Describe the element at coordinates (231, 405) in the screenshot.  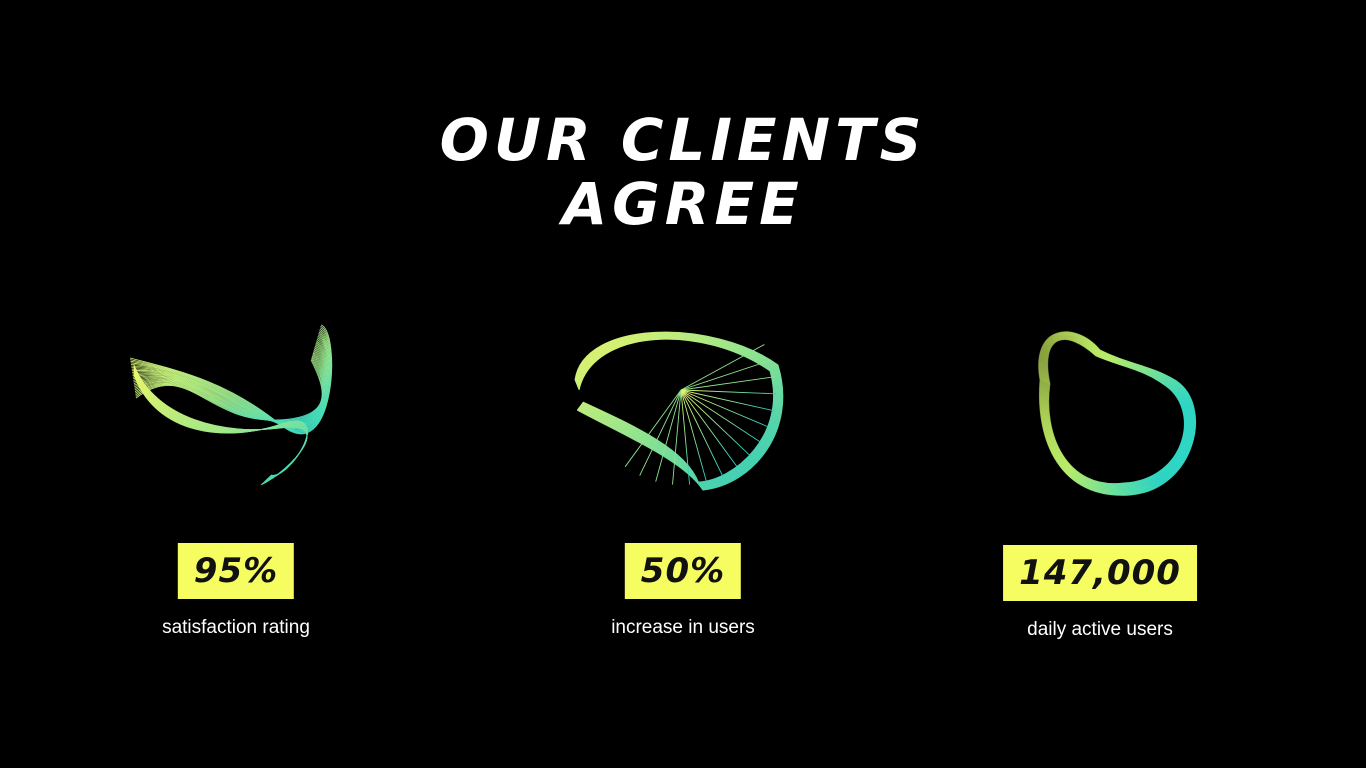
I see `wireframe-ribbon-icon` at that location.